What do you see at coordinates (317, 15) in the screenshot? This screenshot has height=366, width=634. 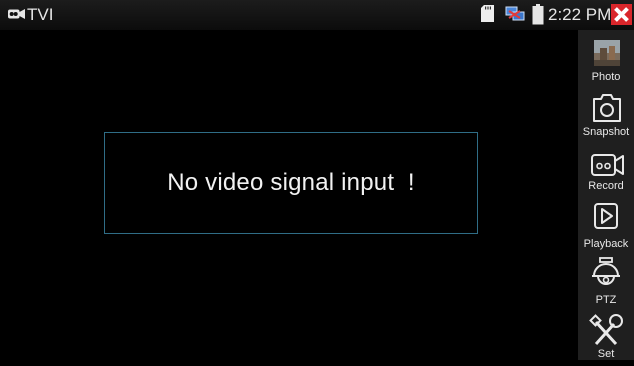 I see `status-bar: TVI 2:22 PM` at bounding box center [317, 15].